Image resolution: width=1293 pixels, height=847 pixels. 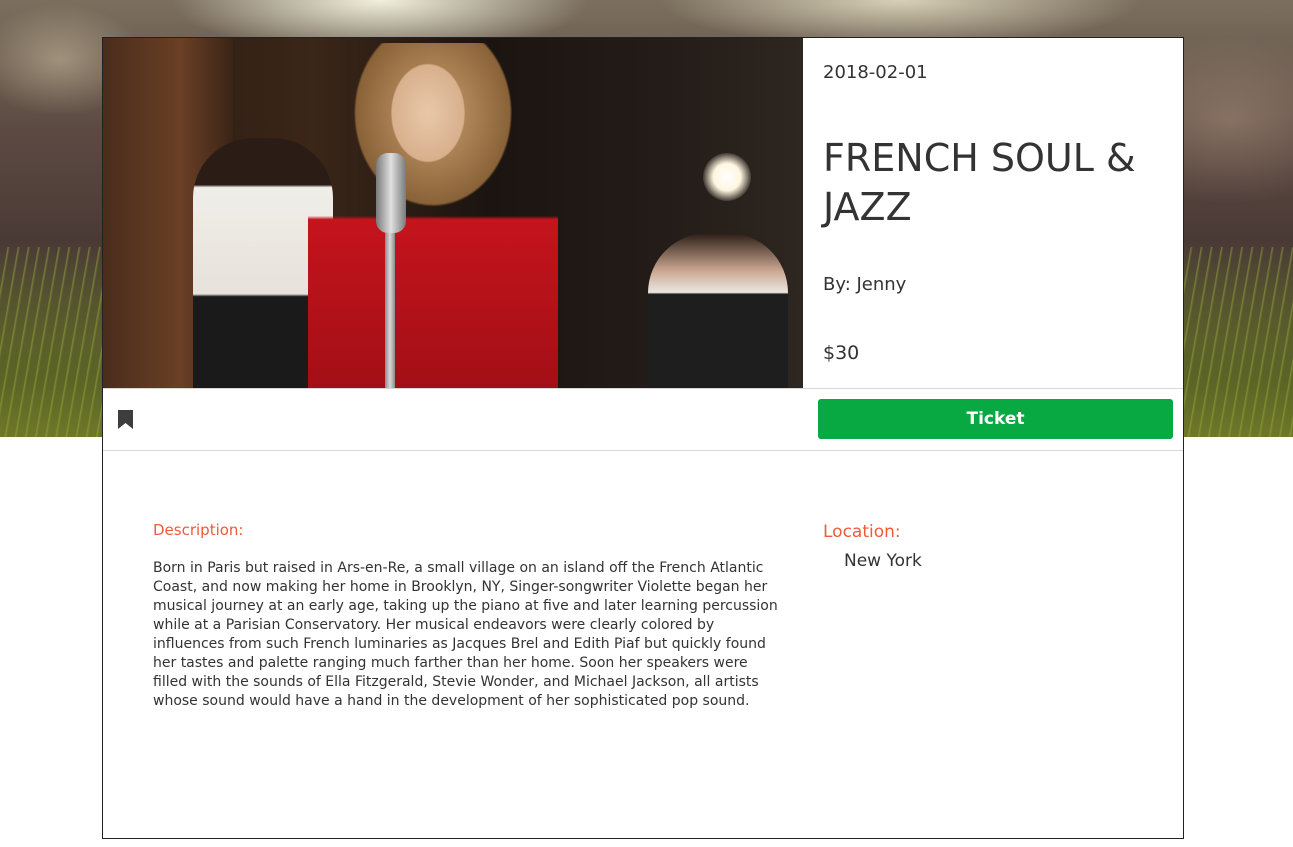 I want to click on action-bar: Ticket, so click(x=643, y=419).